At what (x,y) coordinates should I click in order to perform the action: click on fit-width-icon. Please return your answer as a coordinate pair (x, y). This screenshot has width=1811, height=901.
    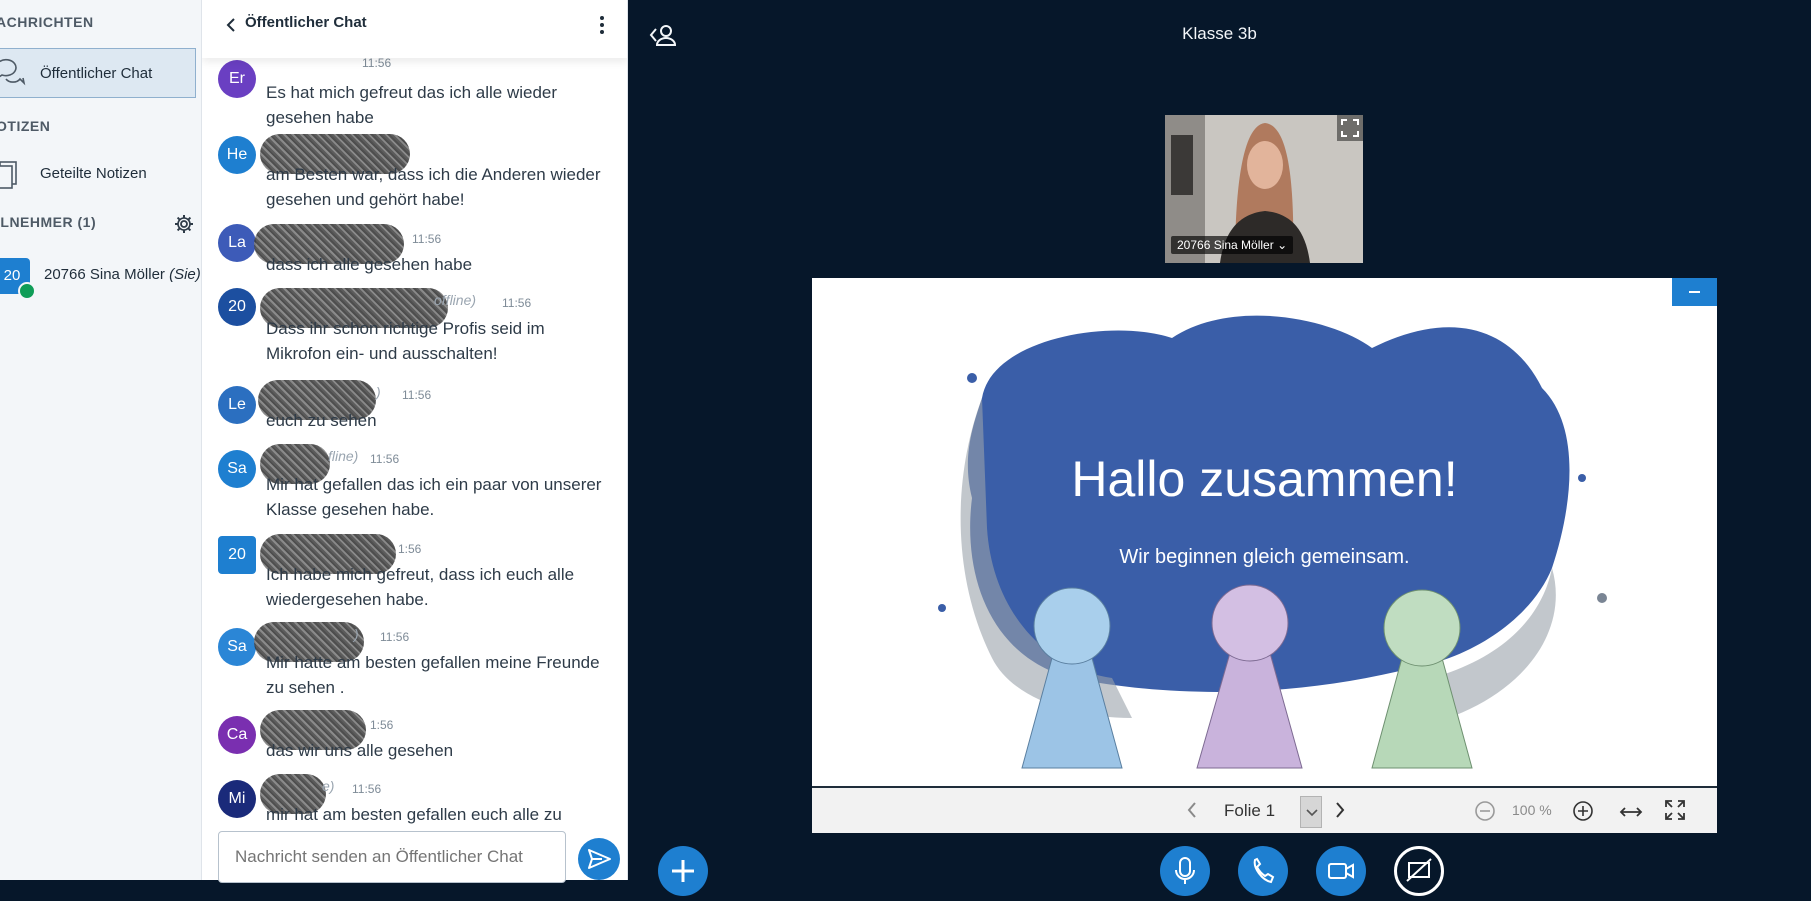
    Looking at the image, I should click on (1631, 812).